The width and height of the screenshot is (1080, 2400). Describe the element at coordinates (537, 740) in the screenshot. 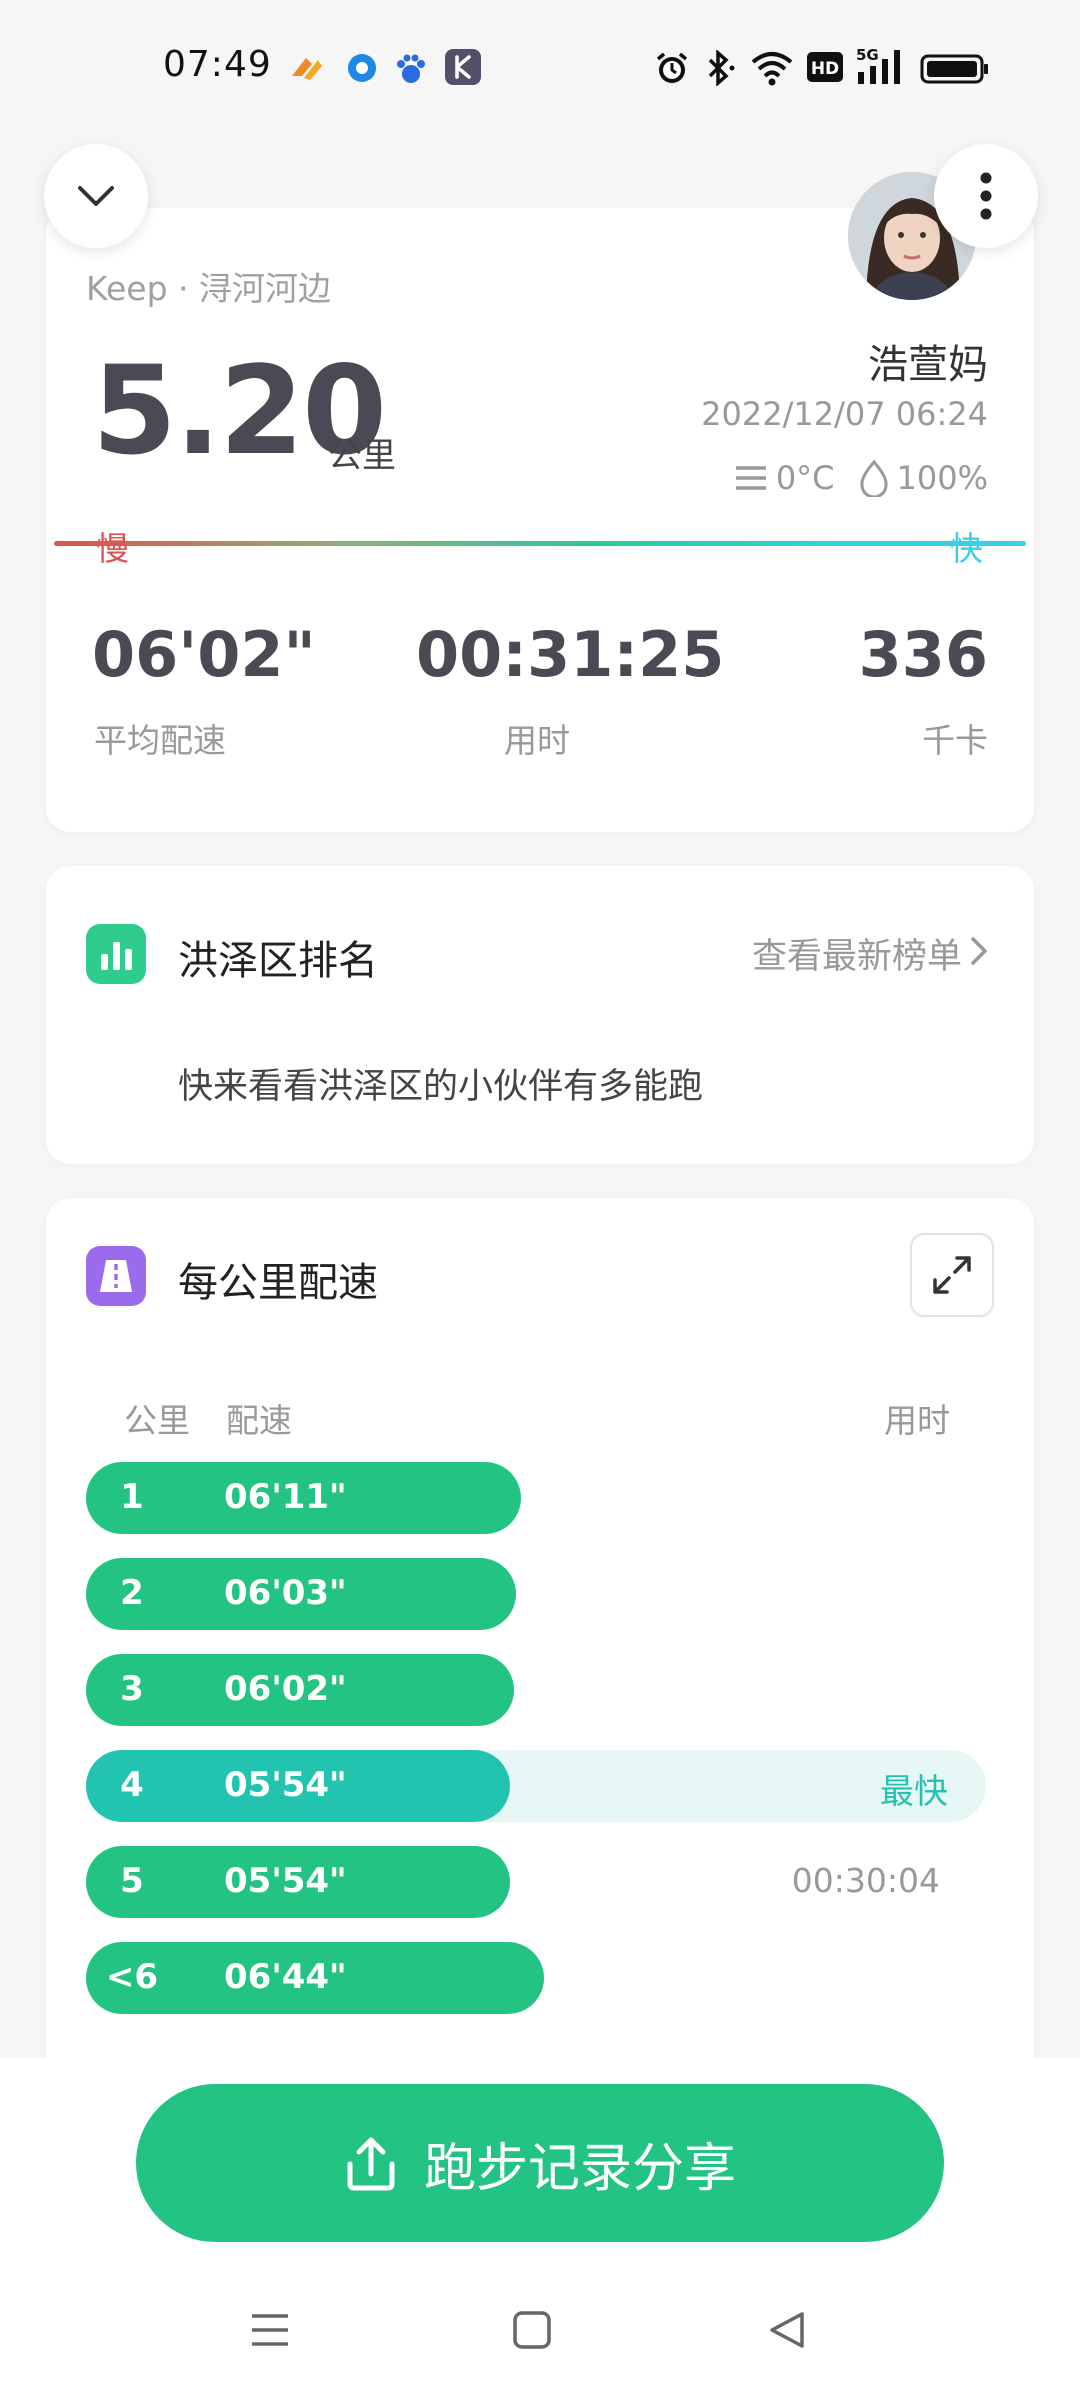

I see `duration-label: 用时` at that location.